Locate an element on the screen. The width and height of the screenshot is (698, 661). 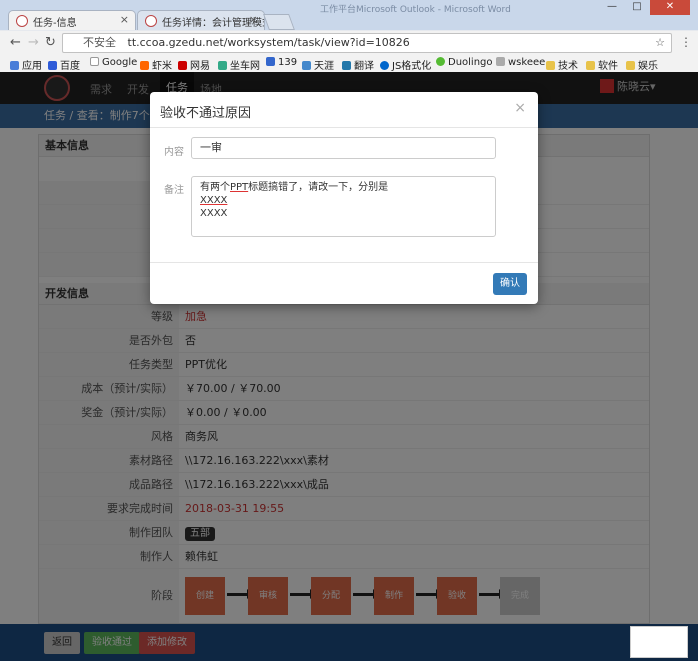
mail-icon is located at coordinates (270, 61).